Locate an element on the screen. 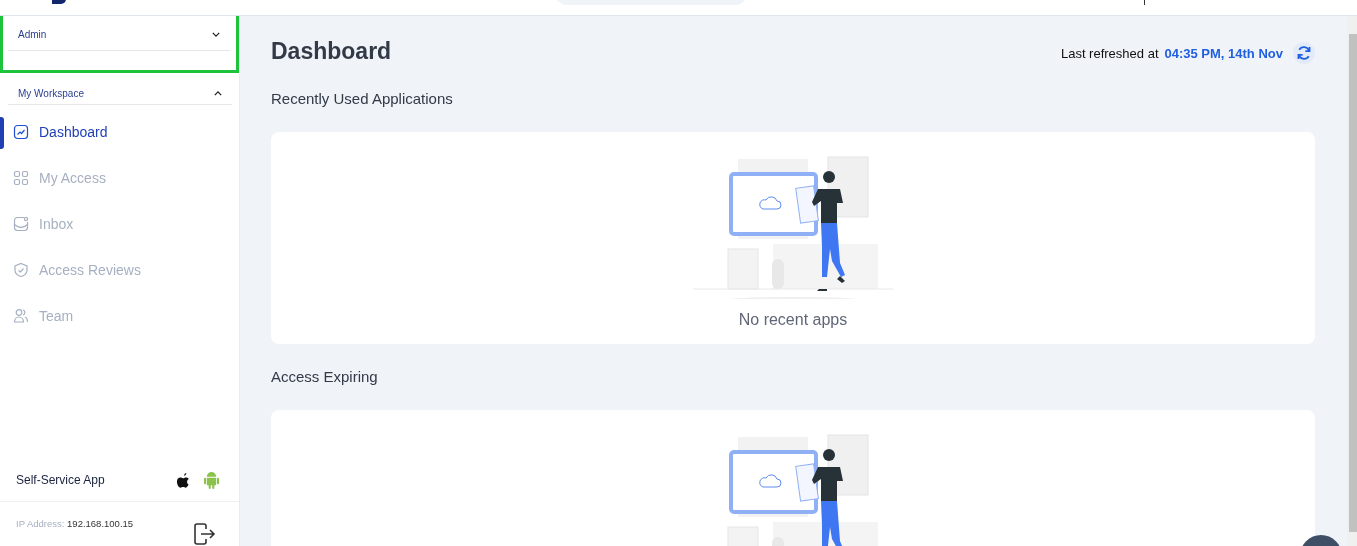 This screenshot has height=546, width=1357. logout-icon is located at coordinates (204, 534).